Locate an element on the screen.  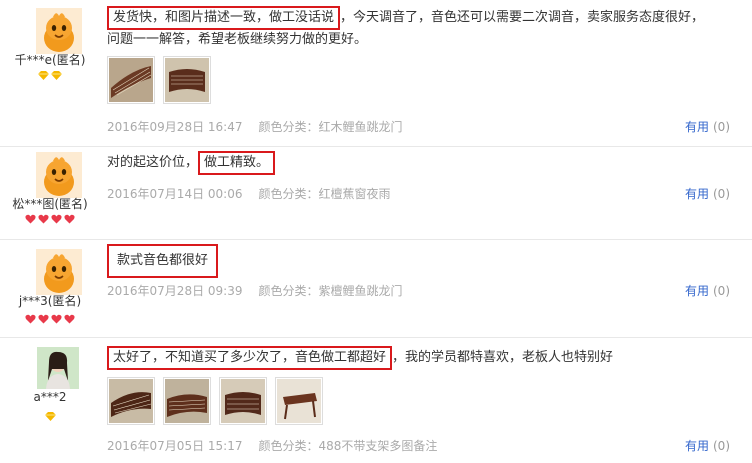
highlighted-phrase: 款式音色都很好 is located at coordinates (163, 261).